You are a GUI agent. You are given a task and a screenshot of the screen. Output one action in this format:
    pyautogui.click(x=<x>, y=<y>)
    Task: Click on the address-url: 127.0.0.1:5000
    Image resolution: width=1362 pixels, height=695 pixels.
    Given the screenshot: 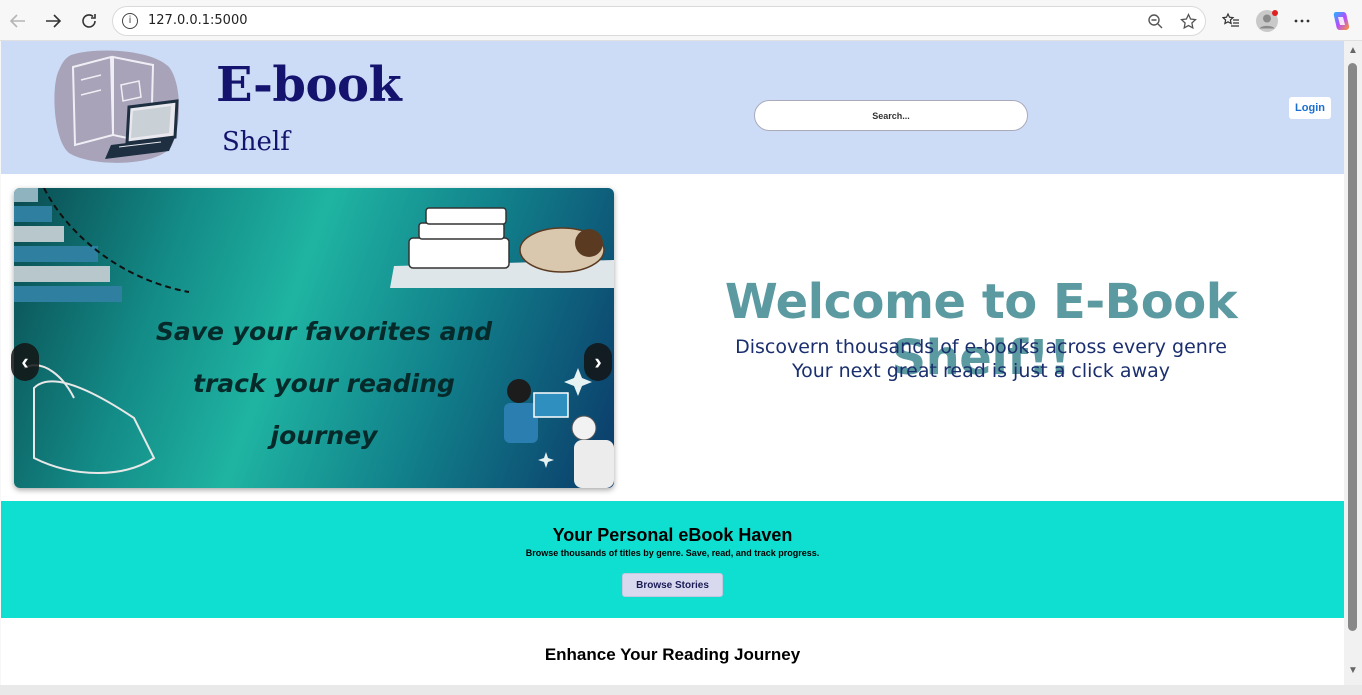 What is the action you would take?
    pyautogui.click(x=198, y=20)
    